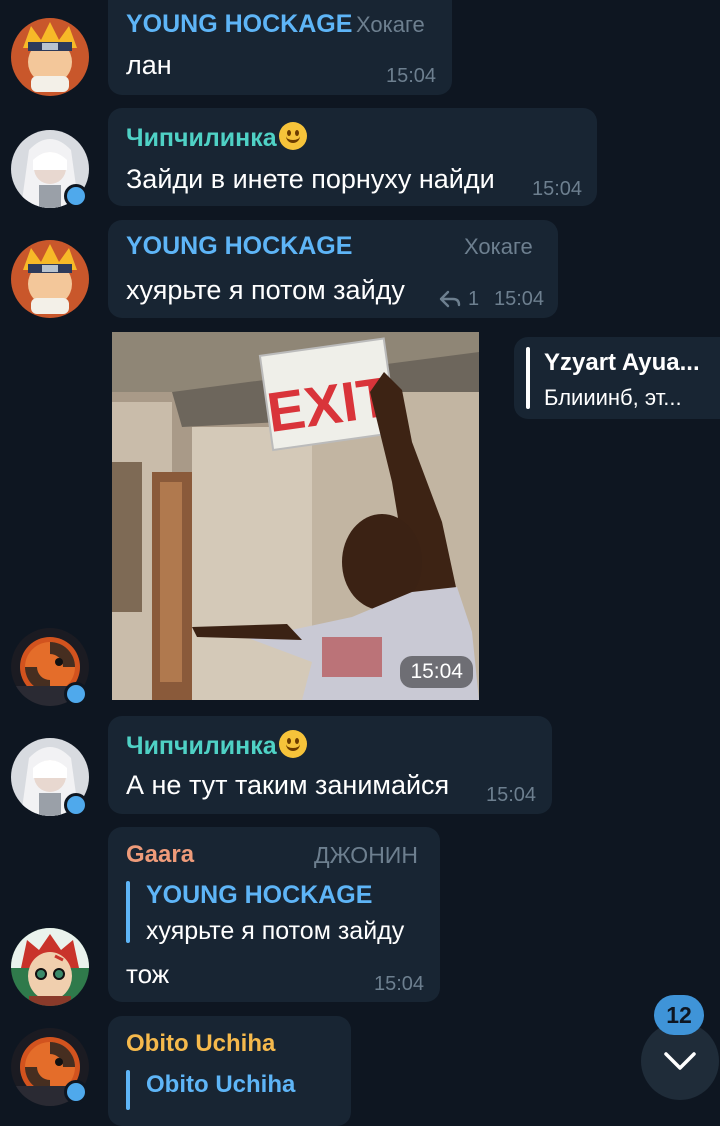 The width and height of the screenshot is (720, 1126). What do you see at coordinates (221, 1084) in the screenshot?
I see `quote-sender: Obito Uchiha` at bounding box center [221, 1084].